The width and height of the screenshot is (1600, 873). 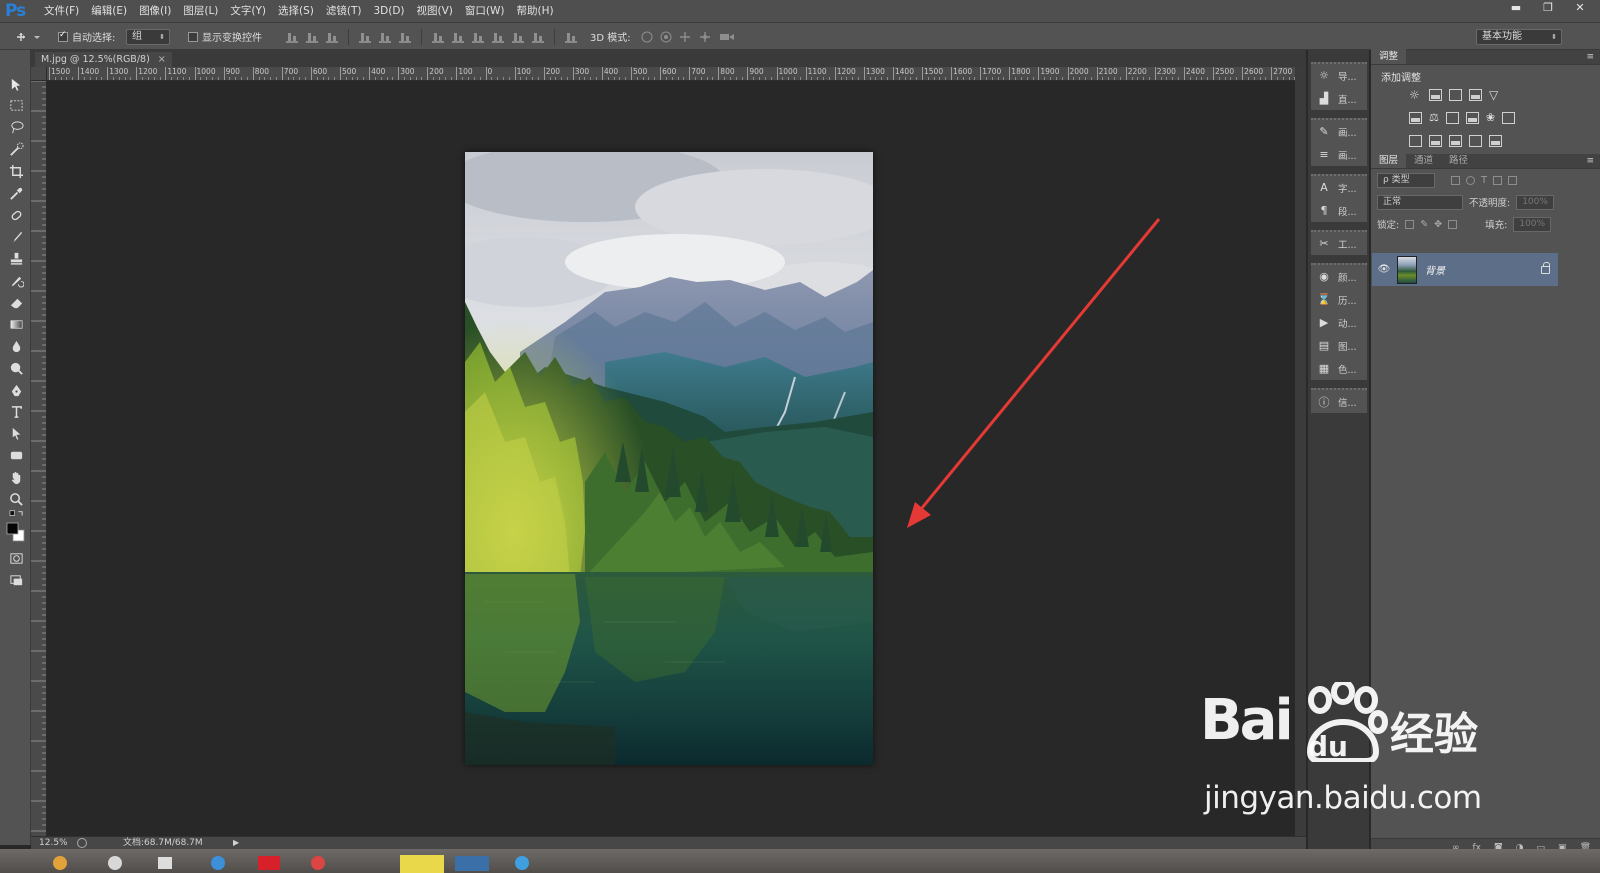 What do you see at coordinates (16, 215) in the screenshot?
I see `healing-brush-tool-icon` at bounding box center [16, 215].